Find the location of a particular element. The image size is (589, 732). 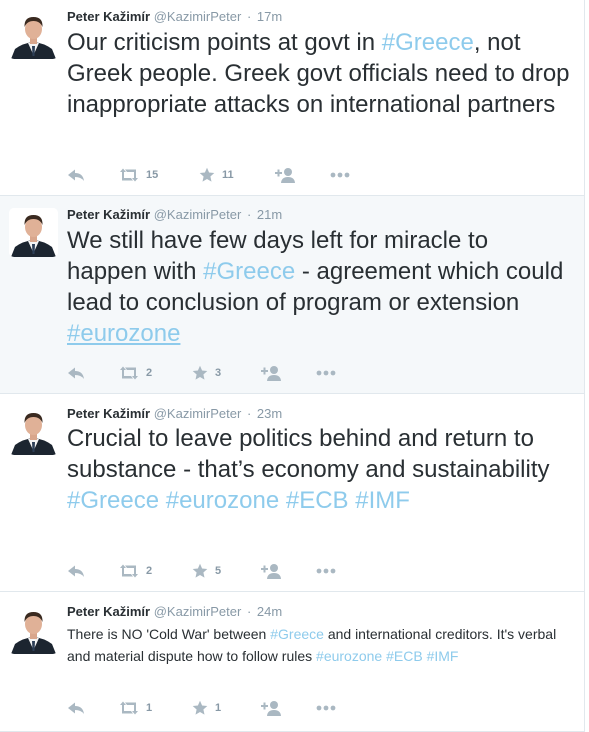

retweet-count: 1 is located at coordinates (149, 708).